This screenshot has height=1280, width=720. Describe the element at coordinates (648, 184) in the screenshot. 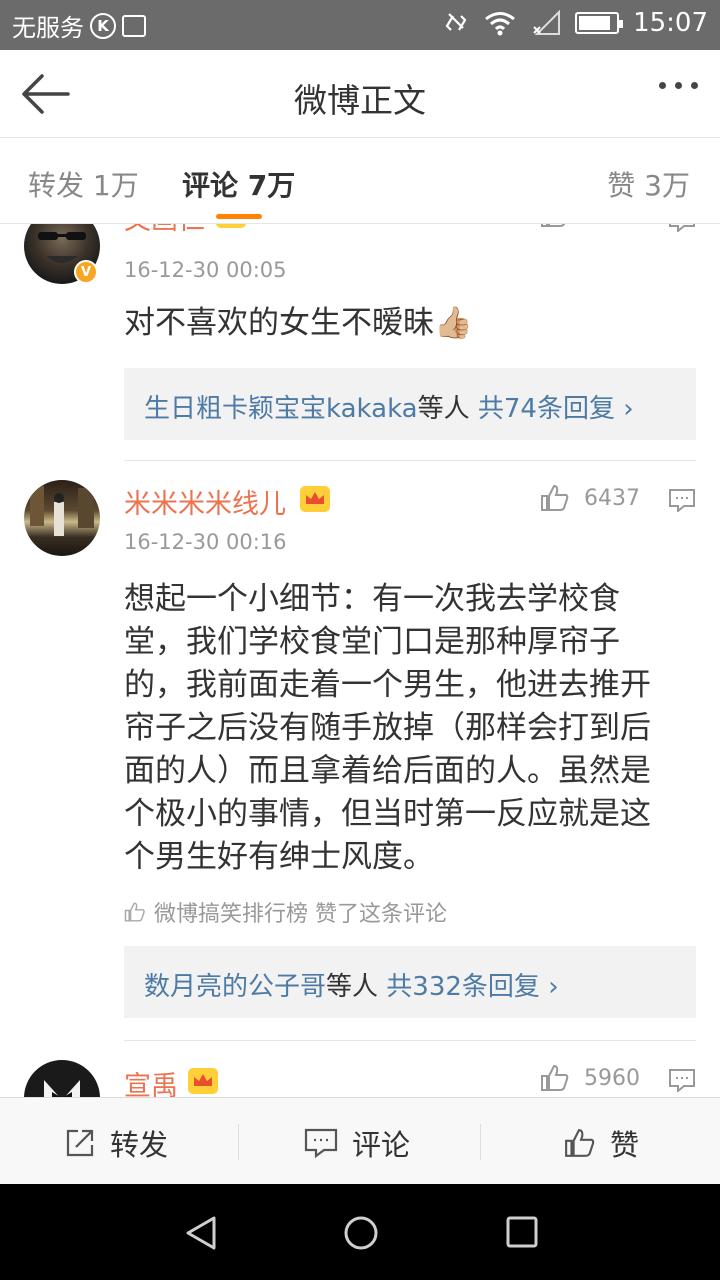

I see `tab-like: 赞 3万` at that location.